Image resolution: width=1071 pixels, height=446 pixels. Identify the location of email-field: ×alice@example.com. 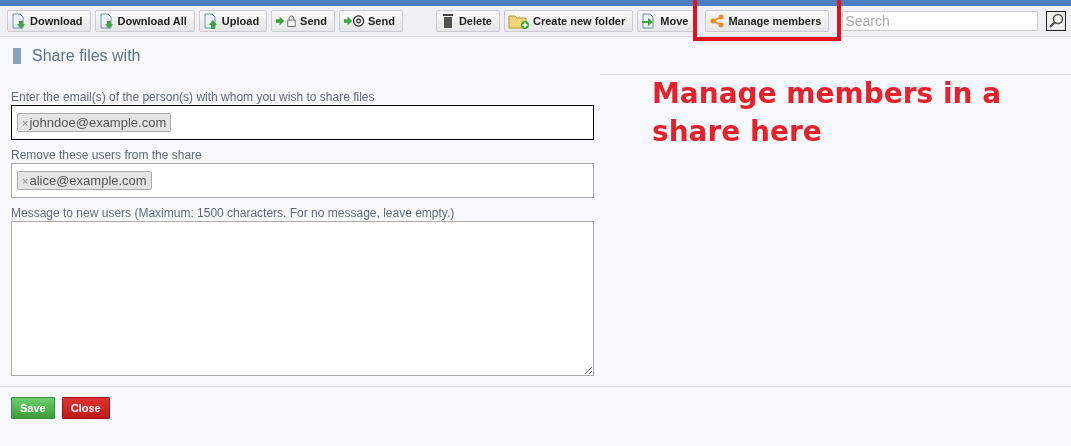
(302, 180).